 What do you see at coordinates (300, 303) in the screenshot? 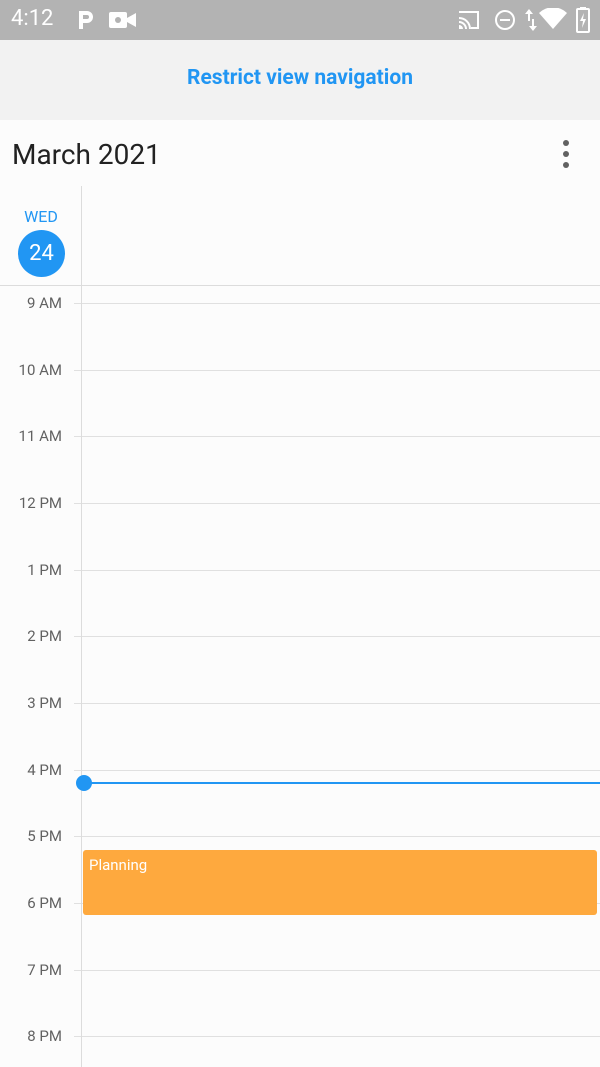
I see `hour-row: 9 AM` at bounding box center [300, 303].